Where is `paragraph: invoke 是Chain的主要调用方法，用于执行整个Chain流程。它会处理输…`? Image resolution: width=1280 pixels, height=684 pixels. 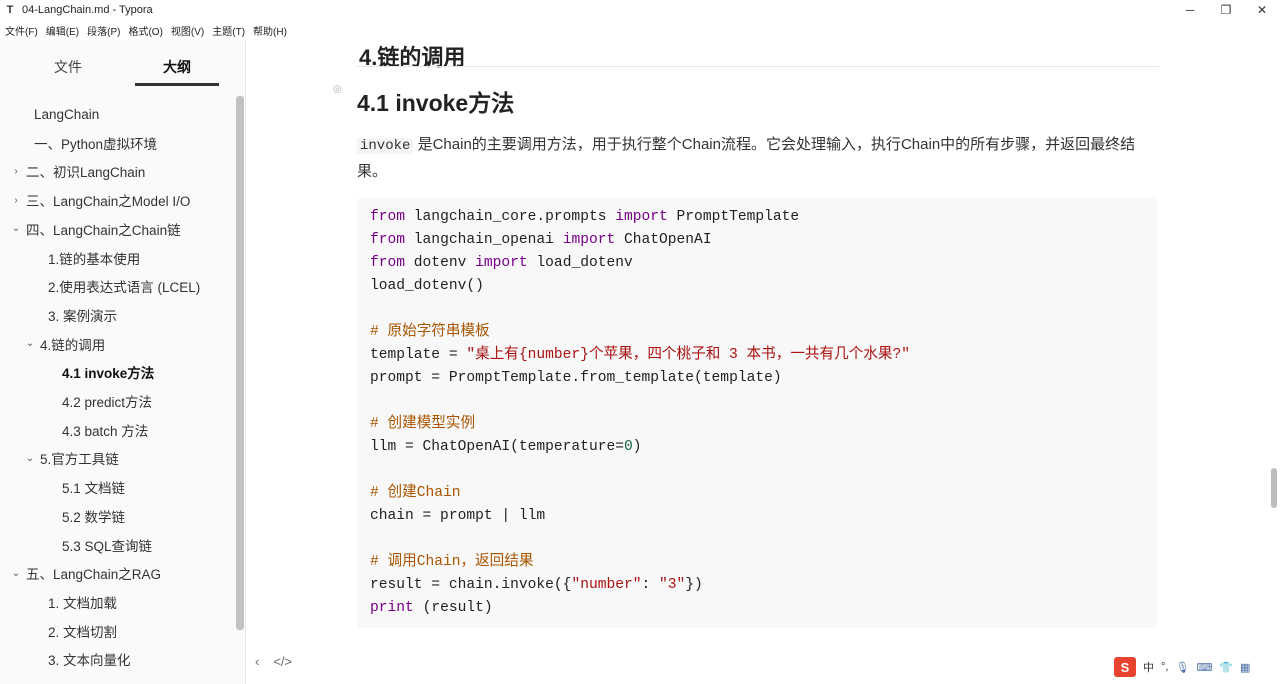
paragraph: invoke 是Chain的主要调用方法，用于执行整个Chain流程。它会处理输… is located at coordinates (757, 158).